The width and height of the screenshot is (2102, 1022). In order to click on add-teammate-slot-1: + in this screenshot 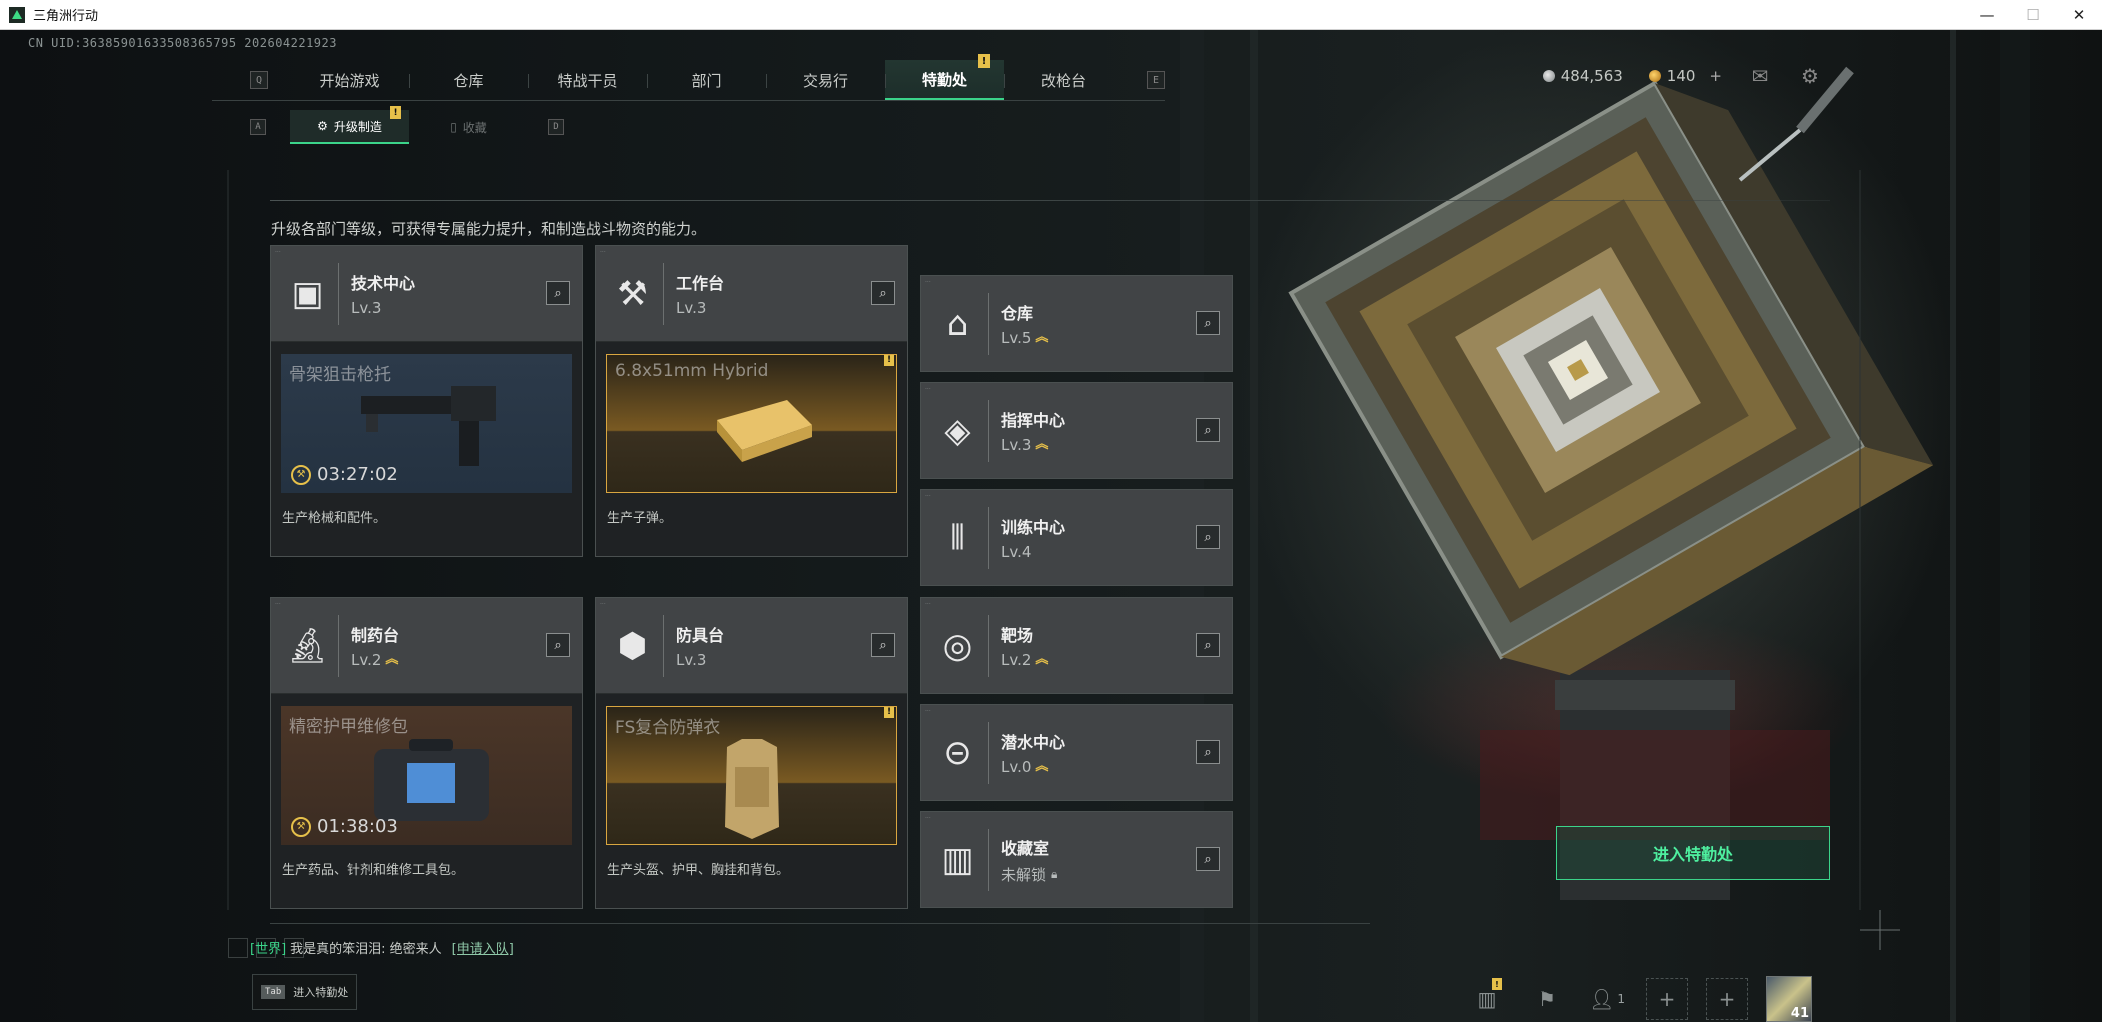, I will do `click(1667, 999)`.